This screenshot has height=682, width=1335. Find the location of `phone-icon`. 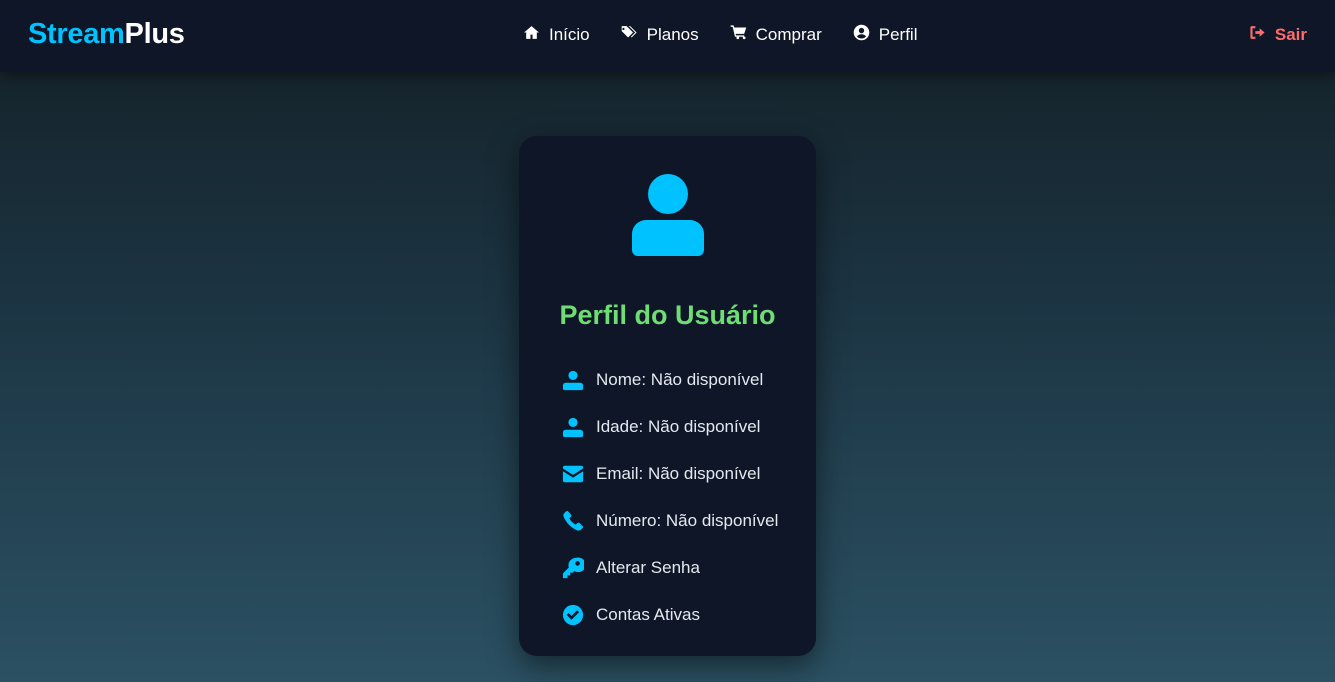

phone-icon is located at coordinates (572, 520).